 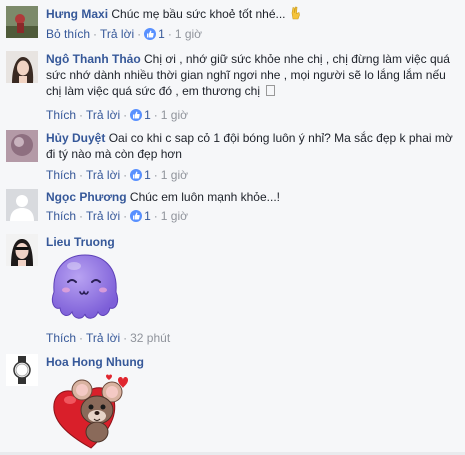 What do you see at coordinates (204, 197) in the screenshot?
I see `comment-text: Chúc em luôn mạnh khỏe...!` at bounding box center [204, 197].